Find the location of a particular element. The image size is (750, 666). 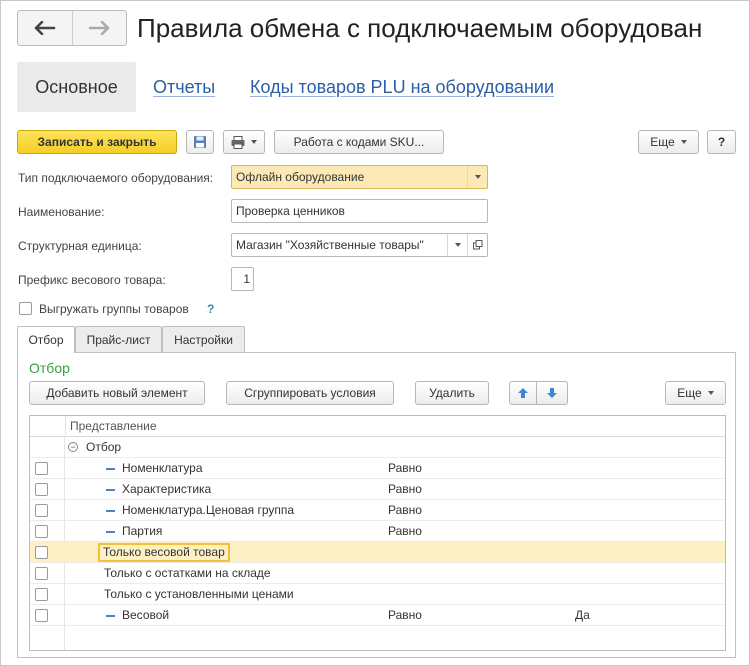

export-groups-label: Выгружать группы товаров is located at coordinates (114, 309).